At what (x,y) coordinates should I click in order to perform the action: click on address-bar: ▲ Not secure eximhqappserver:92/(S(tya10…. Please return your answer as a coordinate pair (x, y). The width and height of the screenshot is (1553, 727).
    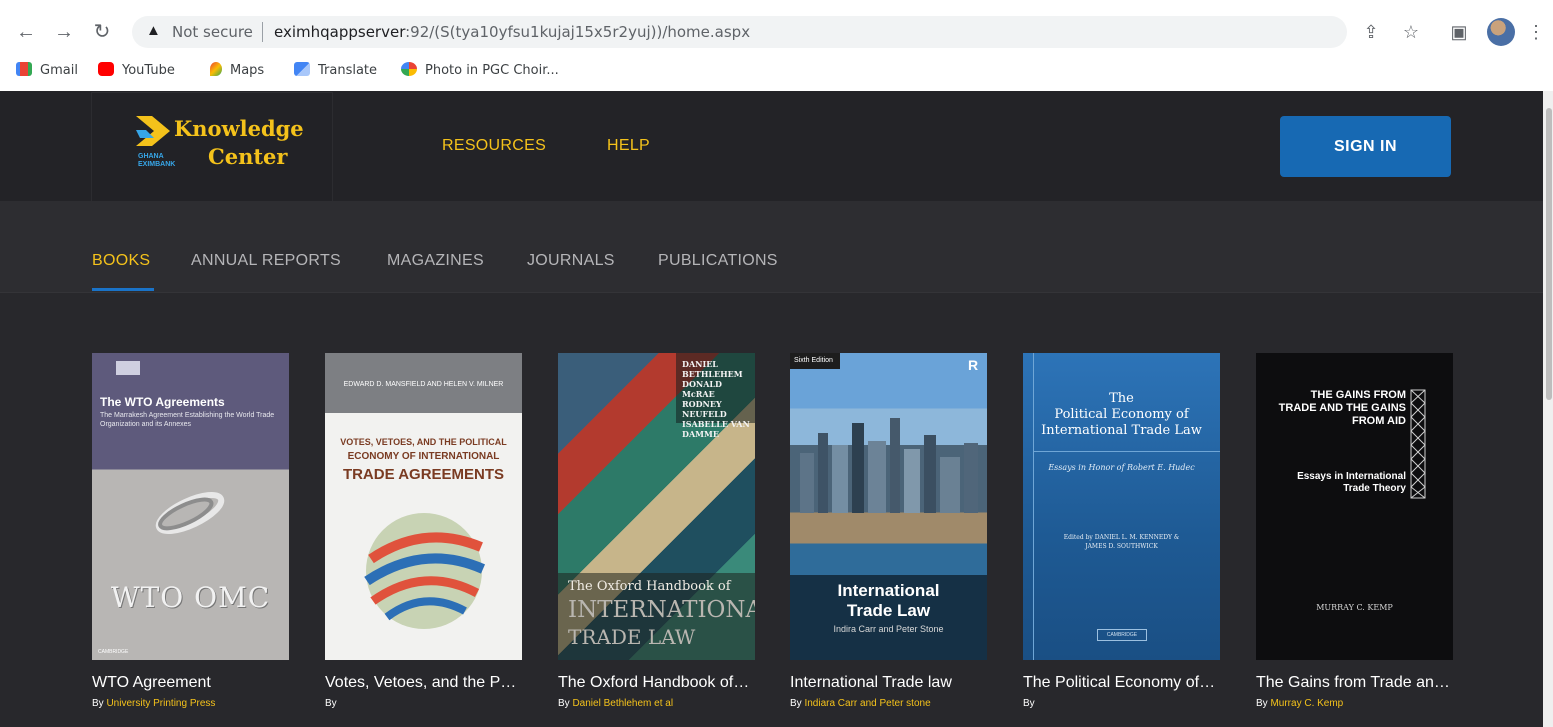
    Looking at the image, I should click on (739, 32).